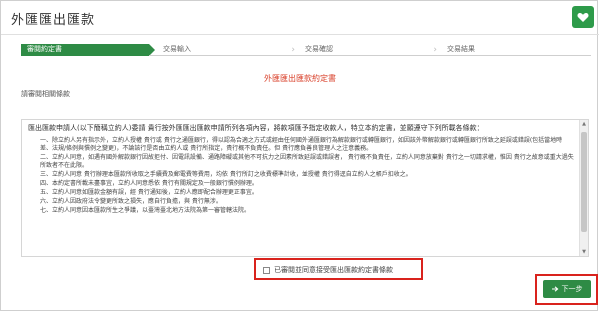  I want to click on terms-clause: 四、本約定書所載未盡事宜，立約人同意悉依 貴行有關規定及一般銀行慣例辦理。, so click(149, 183).